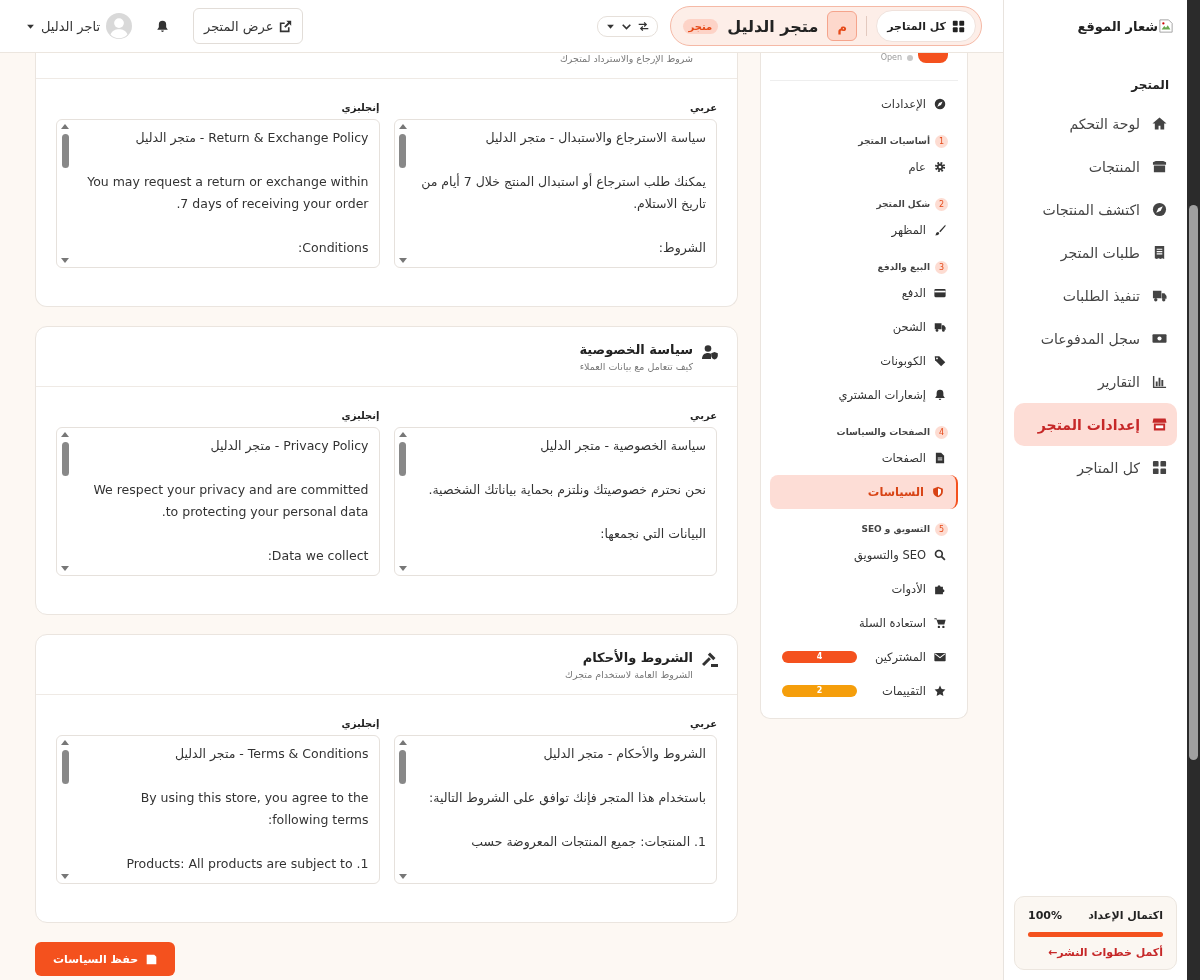  Describe the element at coordinates (218, 193) in the screenshot. I see `policy-text-area: Return & Exchange Policy - متجر الدليل You may request a return or exchange within 7 days of receiving your order. Conditions:` at that location.